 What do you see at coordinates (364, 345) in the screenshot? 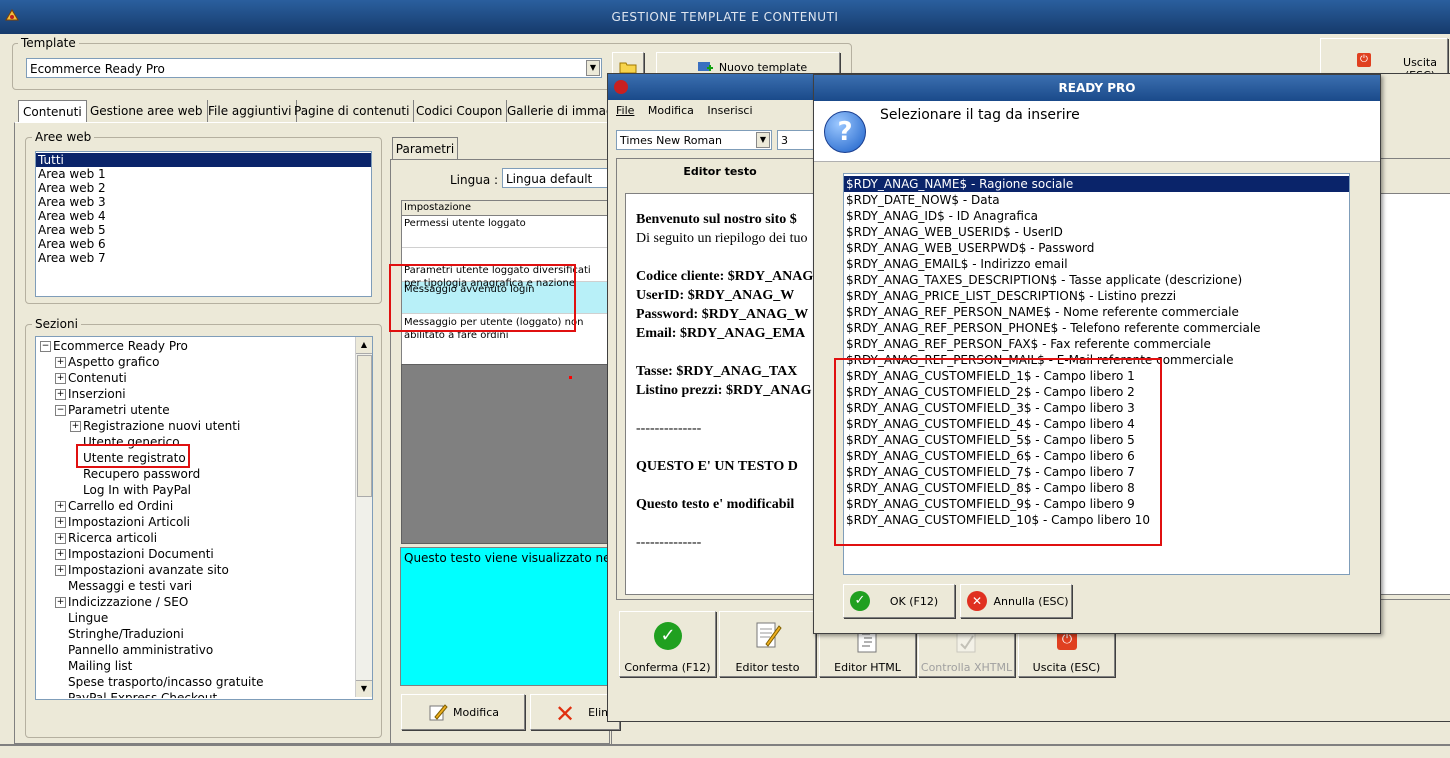
I see `scroll-up-icon: ▲` at bounding box center [364, 345].